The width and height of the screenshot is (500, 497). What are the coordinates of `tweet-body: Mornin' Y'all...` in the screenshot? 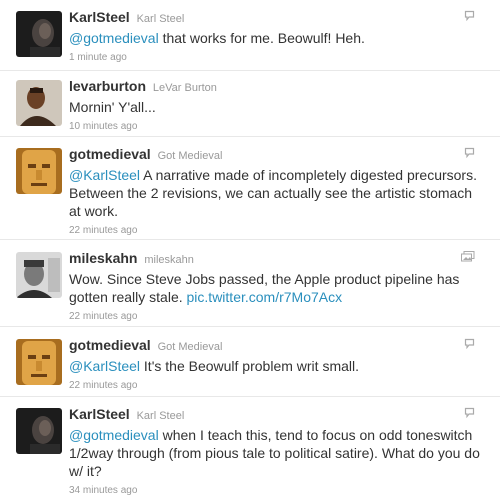 It's located at (112, 107).